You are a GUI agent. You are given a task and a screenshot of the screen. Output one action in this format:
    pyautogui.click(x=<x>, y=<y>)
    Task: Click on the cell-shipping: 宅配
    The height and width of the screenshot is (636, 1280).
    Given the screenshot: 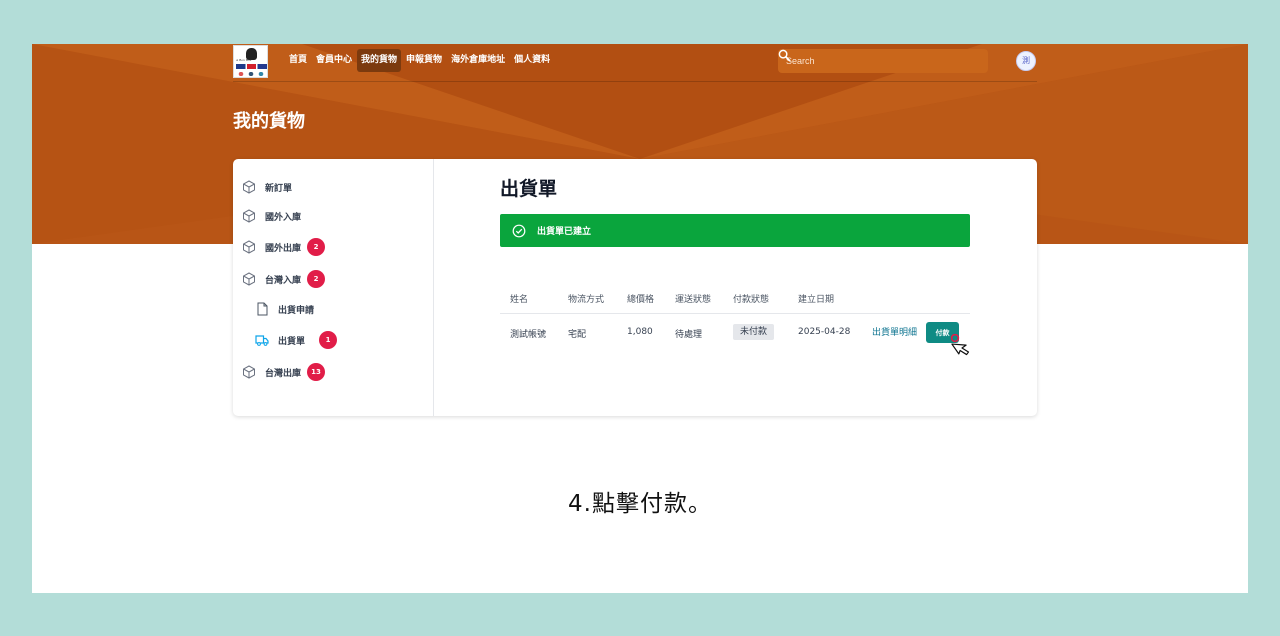 What is the action you would take?
    pyautogui.click(x=577, y=335)
    